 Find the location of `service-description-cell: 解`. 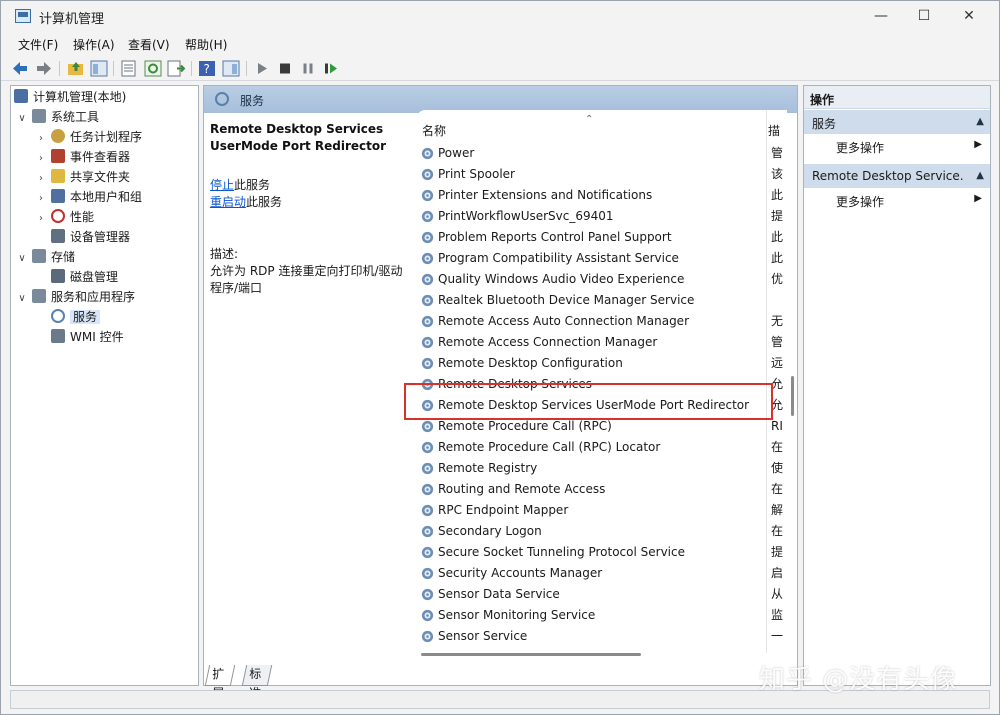

service-description-cell: 解 is located at coordinates (777, 510).